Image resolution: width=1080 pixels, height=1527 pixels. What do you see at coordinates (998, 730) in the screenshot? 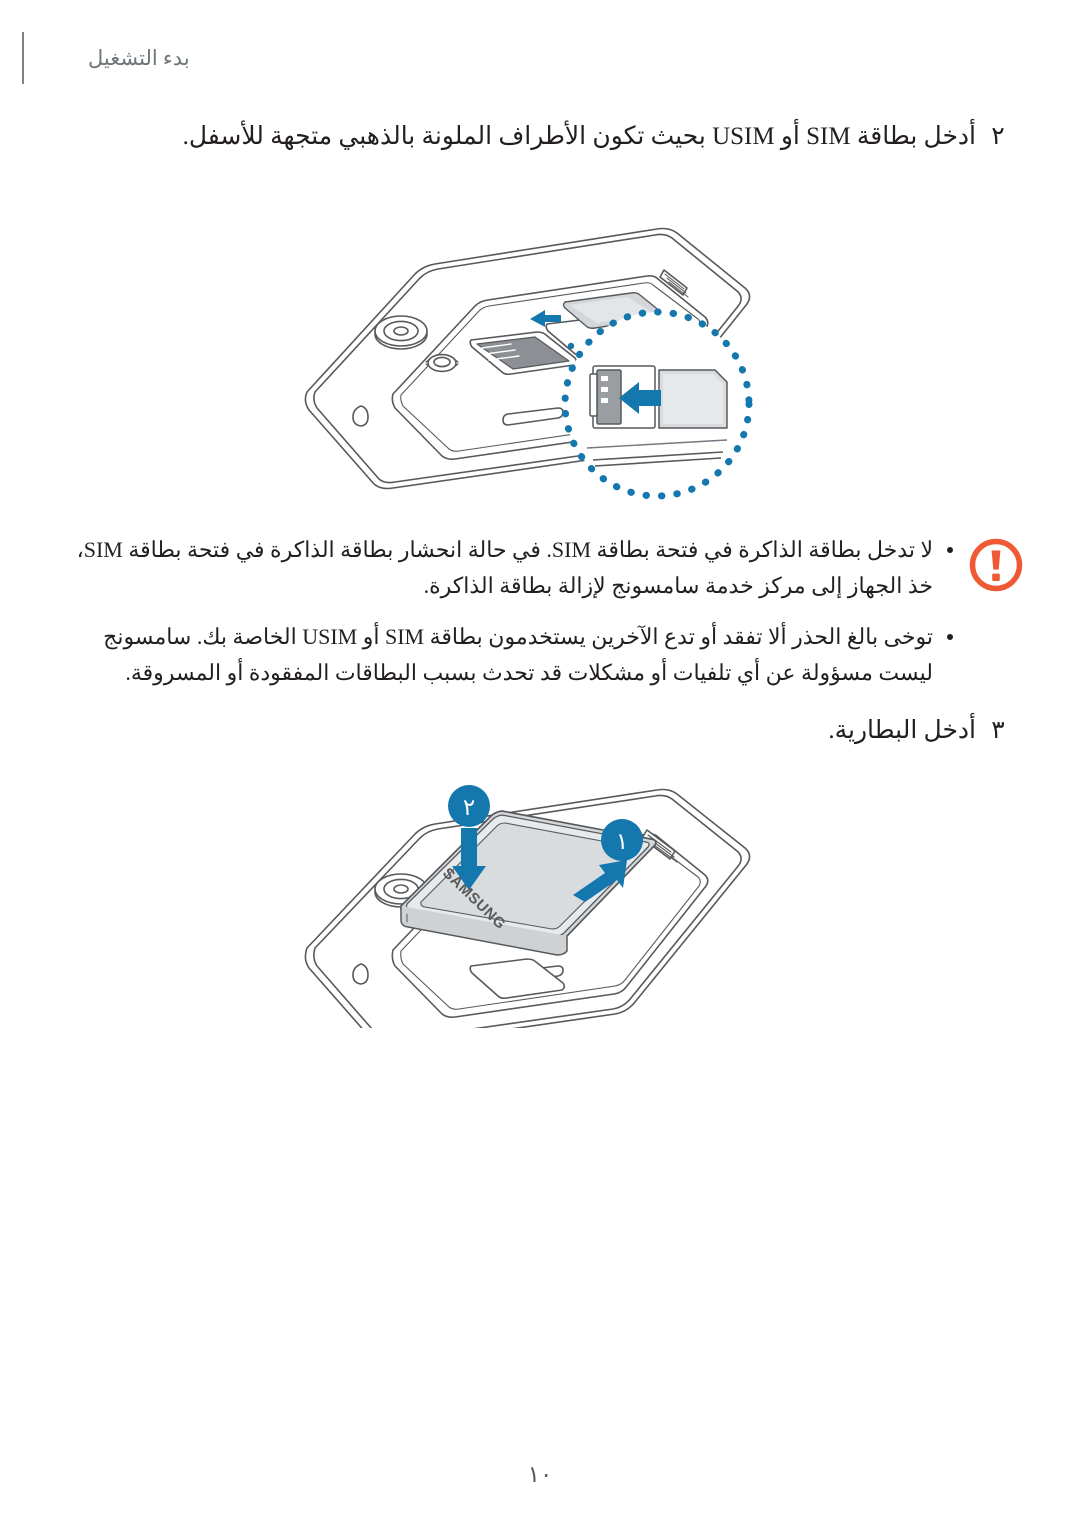
I see `step-number: ٣` at bounding box center [998, 730].